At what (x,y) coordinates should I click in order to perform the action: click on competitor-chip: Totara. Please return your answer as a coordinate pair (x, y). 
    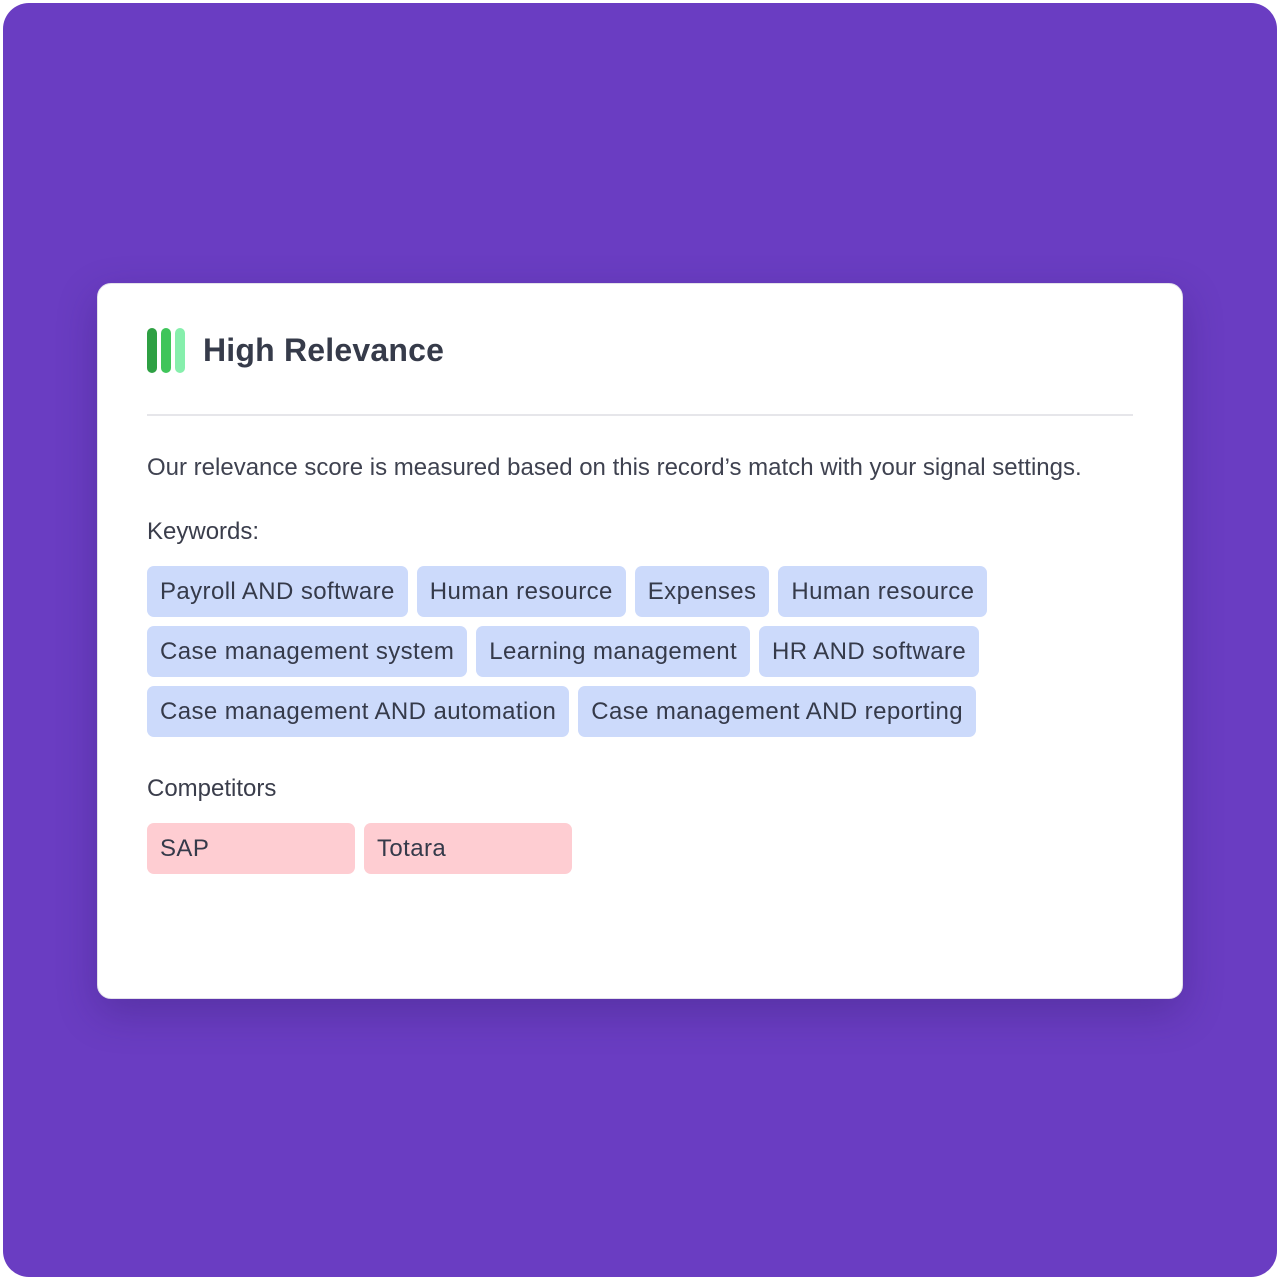
    Looking at the image, I should click on (468, 848).